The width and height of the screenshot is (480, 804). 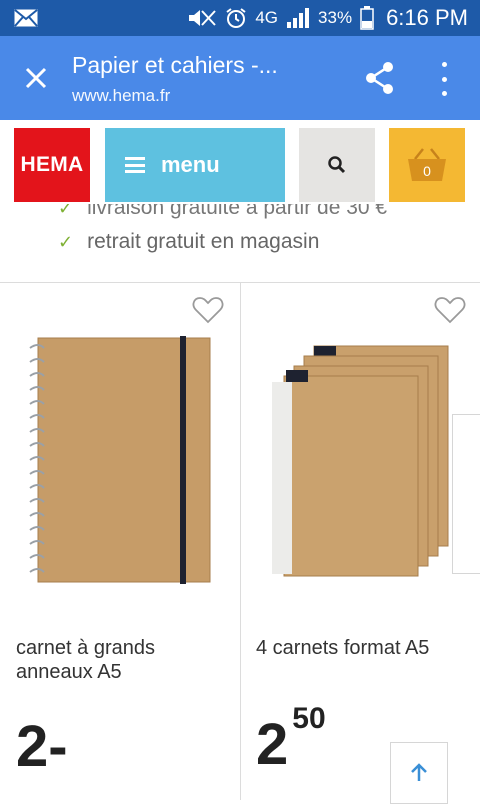 What do you see at coordinates (367, 18) in the screenshot?
I see `battery-icon` at bounding box center [367, 18].